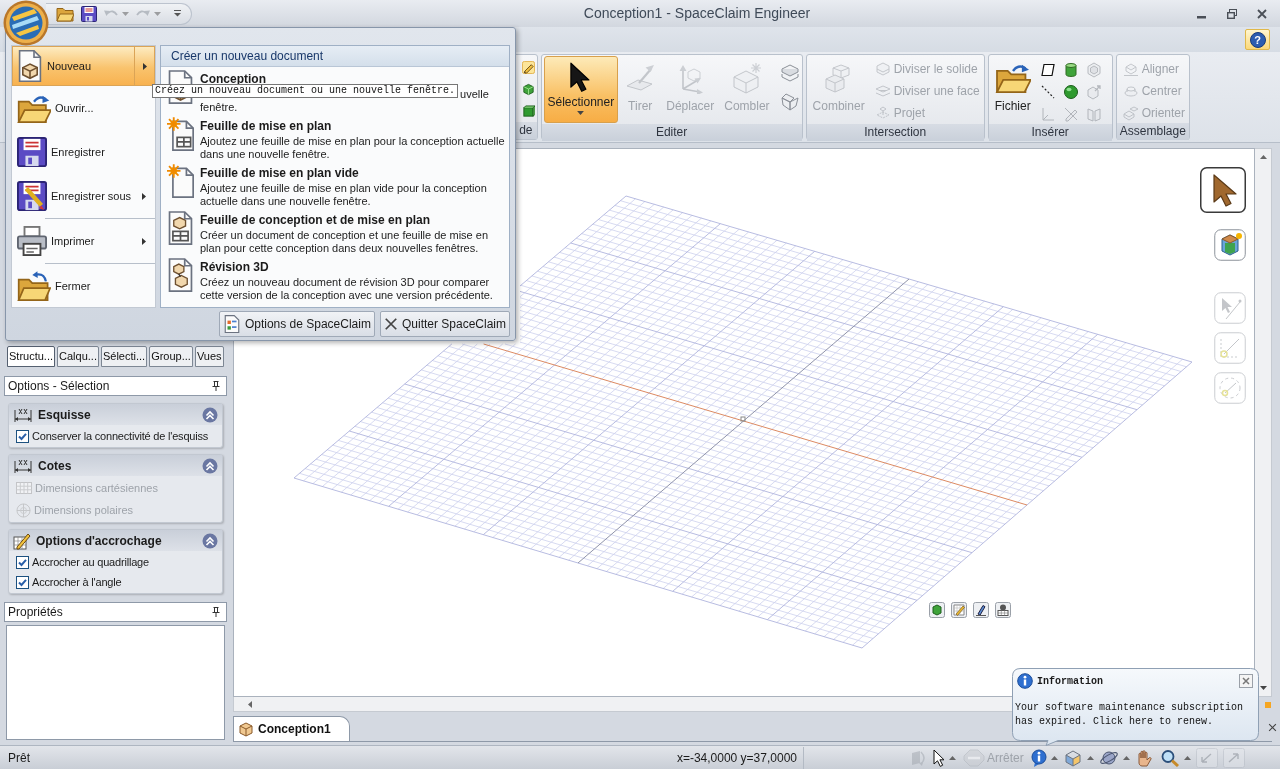  Describe the element at coordinates (1263, 688) in the screenshot. I see `down-arrow-icon` at that location.